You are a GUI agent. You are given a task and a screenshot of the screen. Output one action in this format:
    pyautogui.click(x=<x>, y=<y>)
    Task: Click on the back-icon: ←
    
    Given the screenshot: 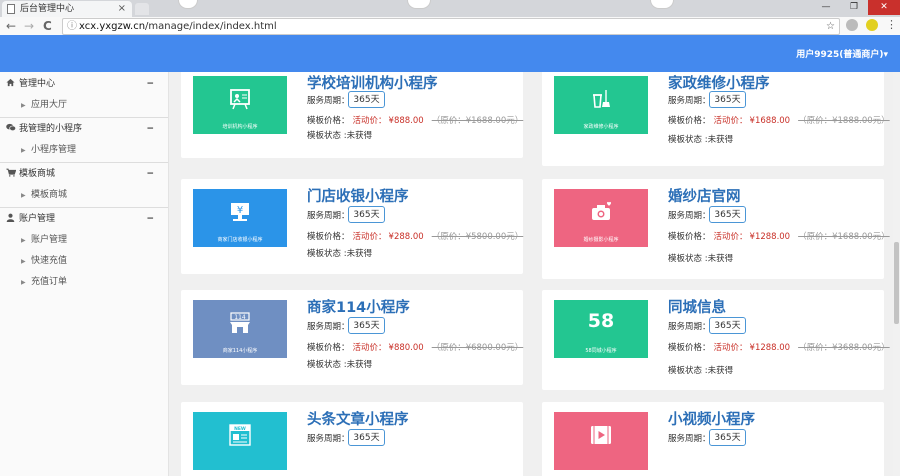 What is the action you would take?
    pyautogui.click(x=11, y=26)
    